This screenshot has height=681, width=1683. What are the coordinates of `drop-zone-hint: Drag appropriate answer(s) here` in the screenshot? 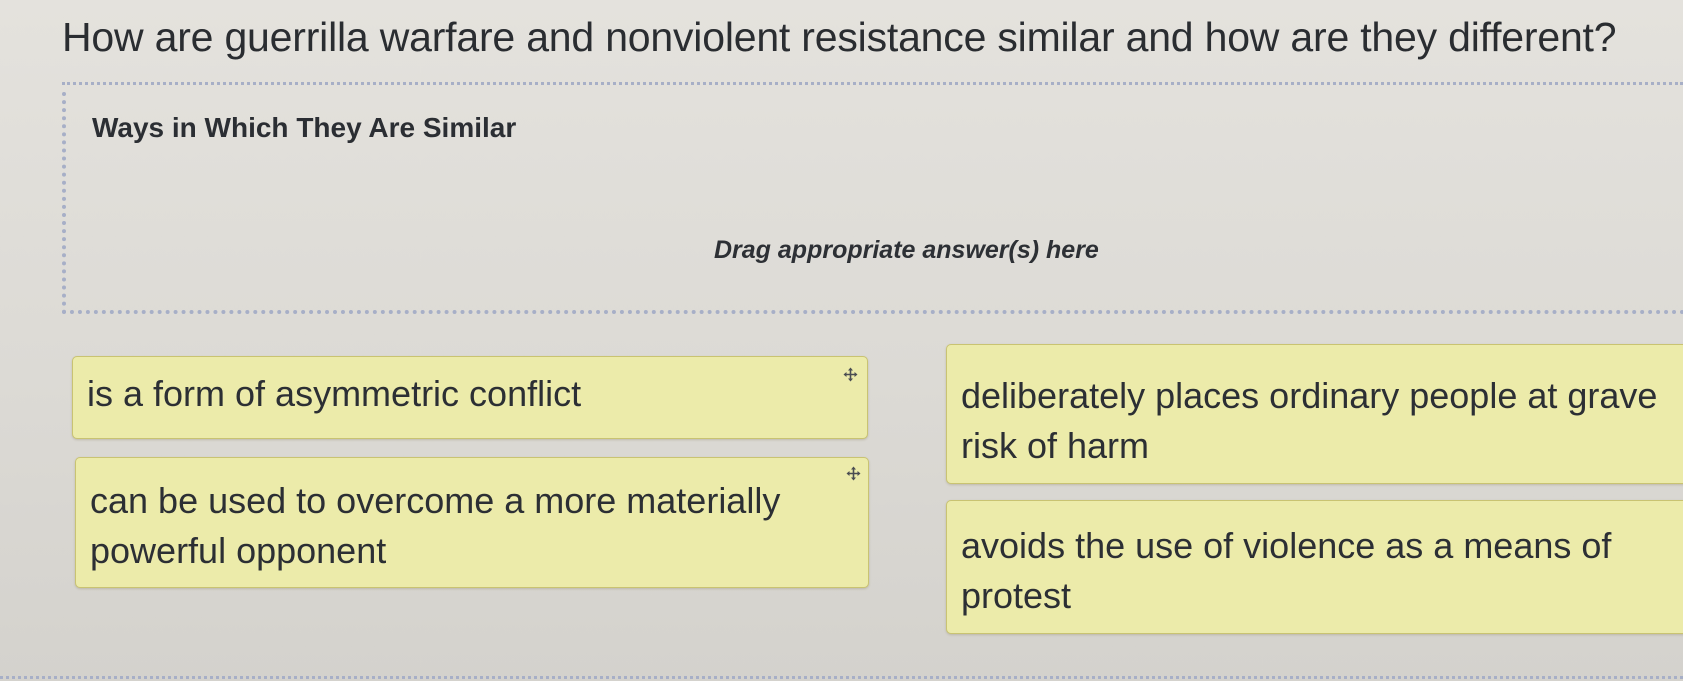 It's located at (906, 250).